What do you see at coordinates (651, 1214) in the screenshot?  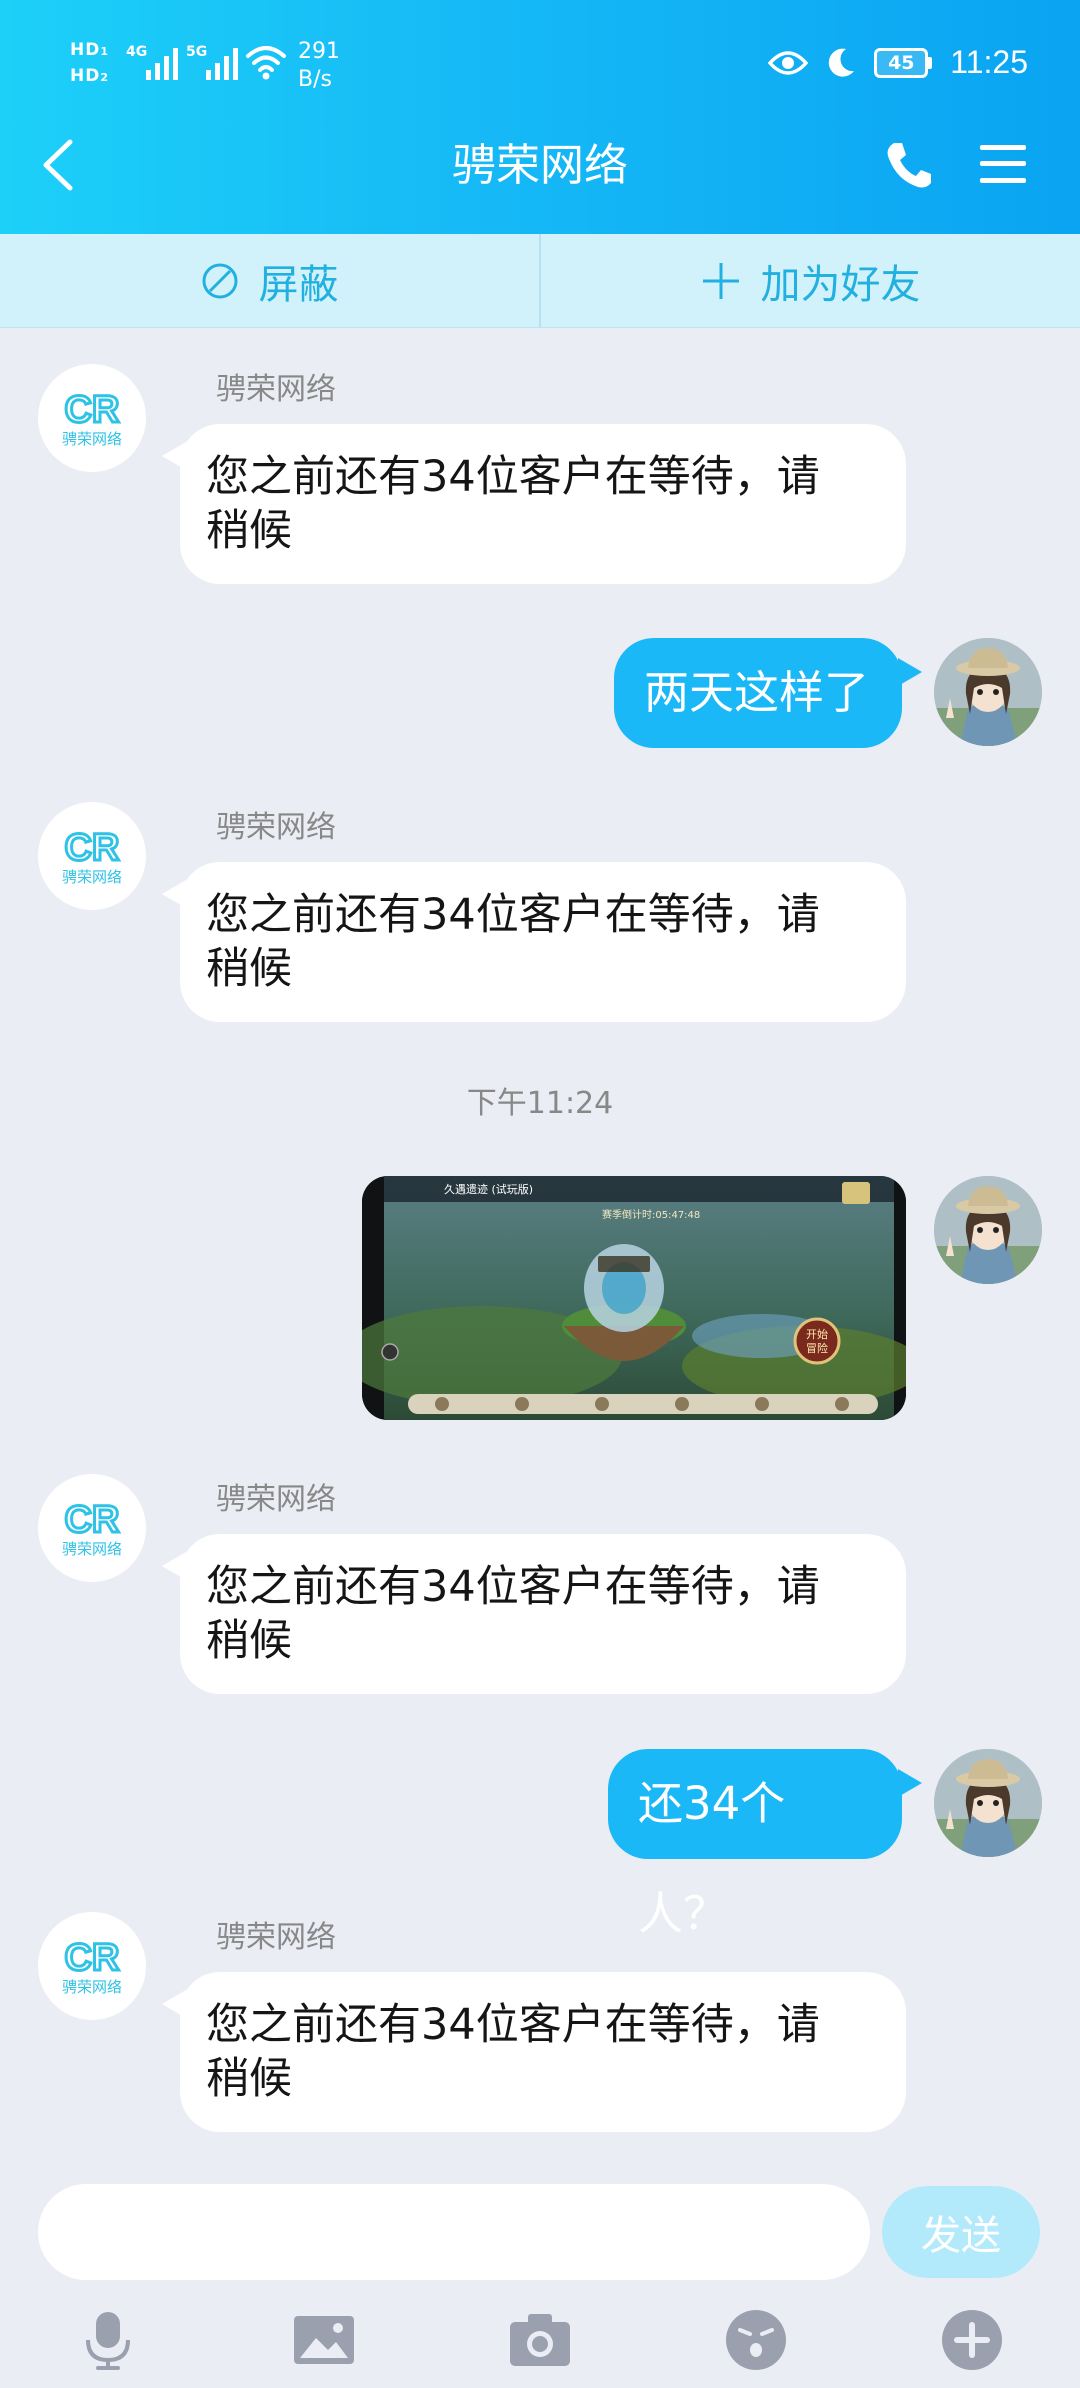 I see `game-timer-text: 赛季倒计时:05:47:48` at bounding box center [651, 1214].